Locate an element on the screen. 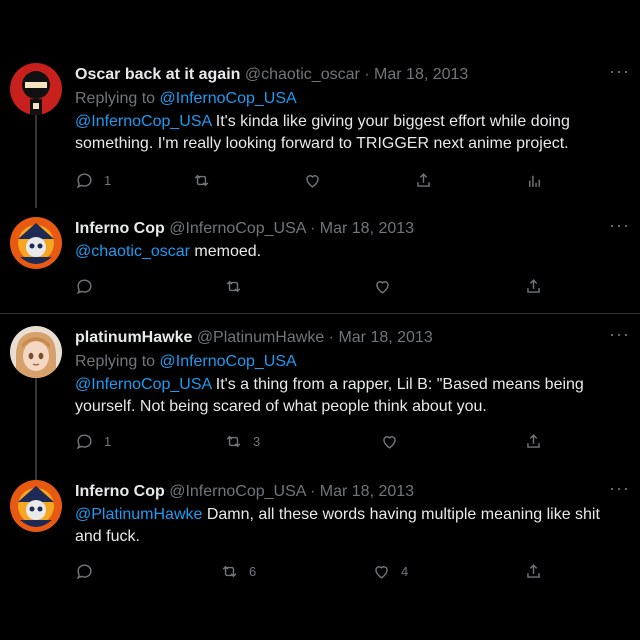 The width and height of the screenshot is (640, 640). like-button: 4 is located at coordinates (390, 571).